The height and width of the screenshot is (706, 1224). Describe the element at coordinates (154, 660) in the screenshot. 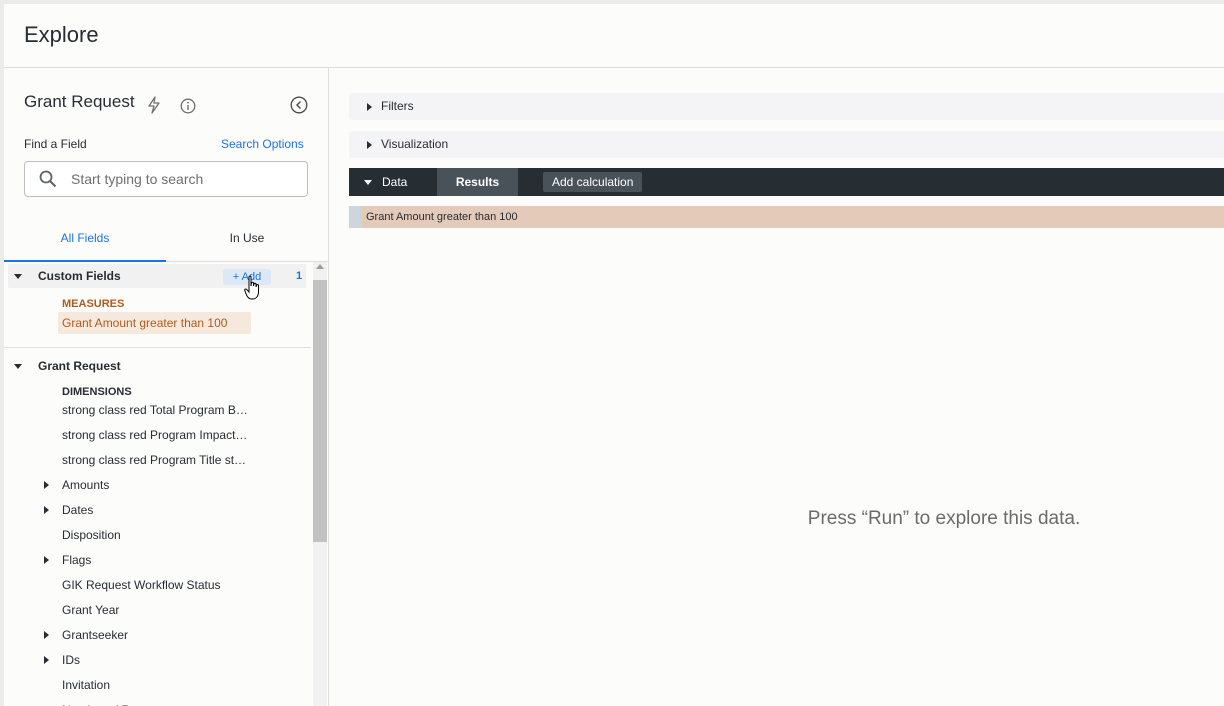

I see `dimension-item: IDs` at that location.